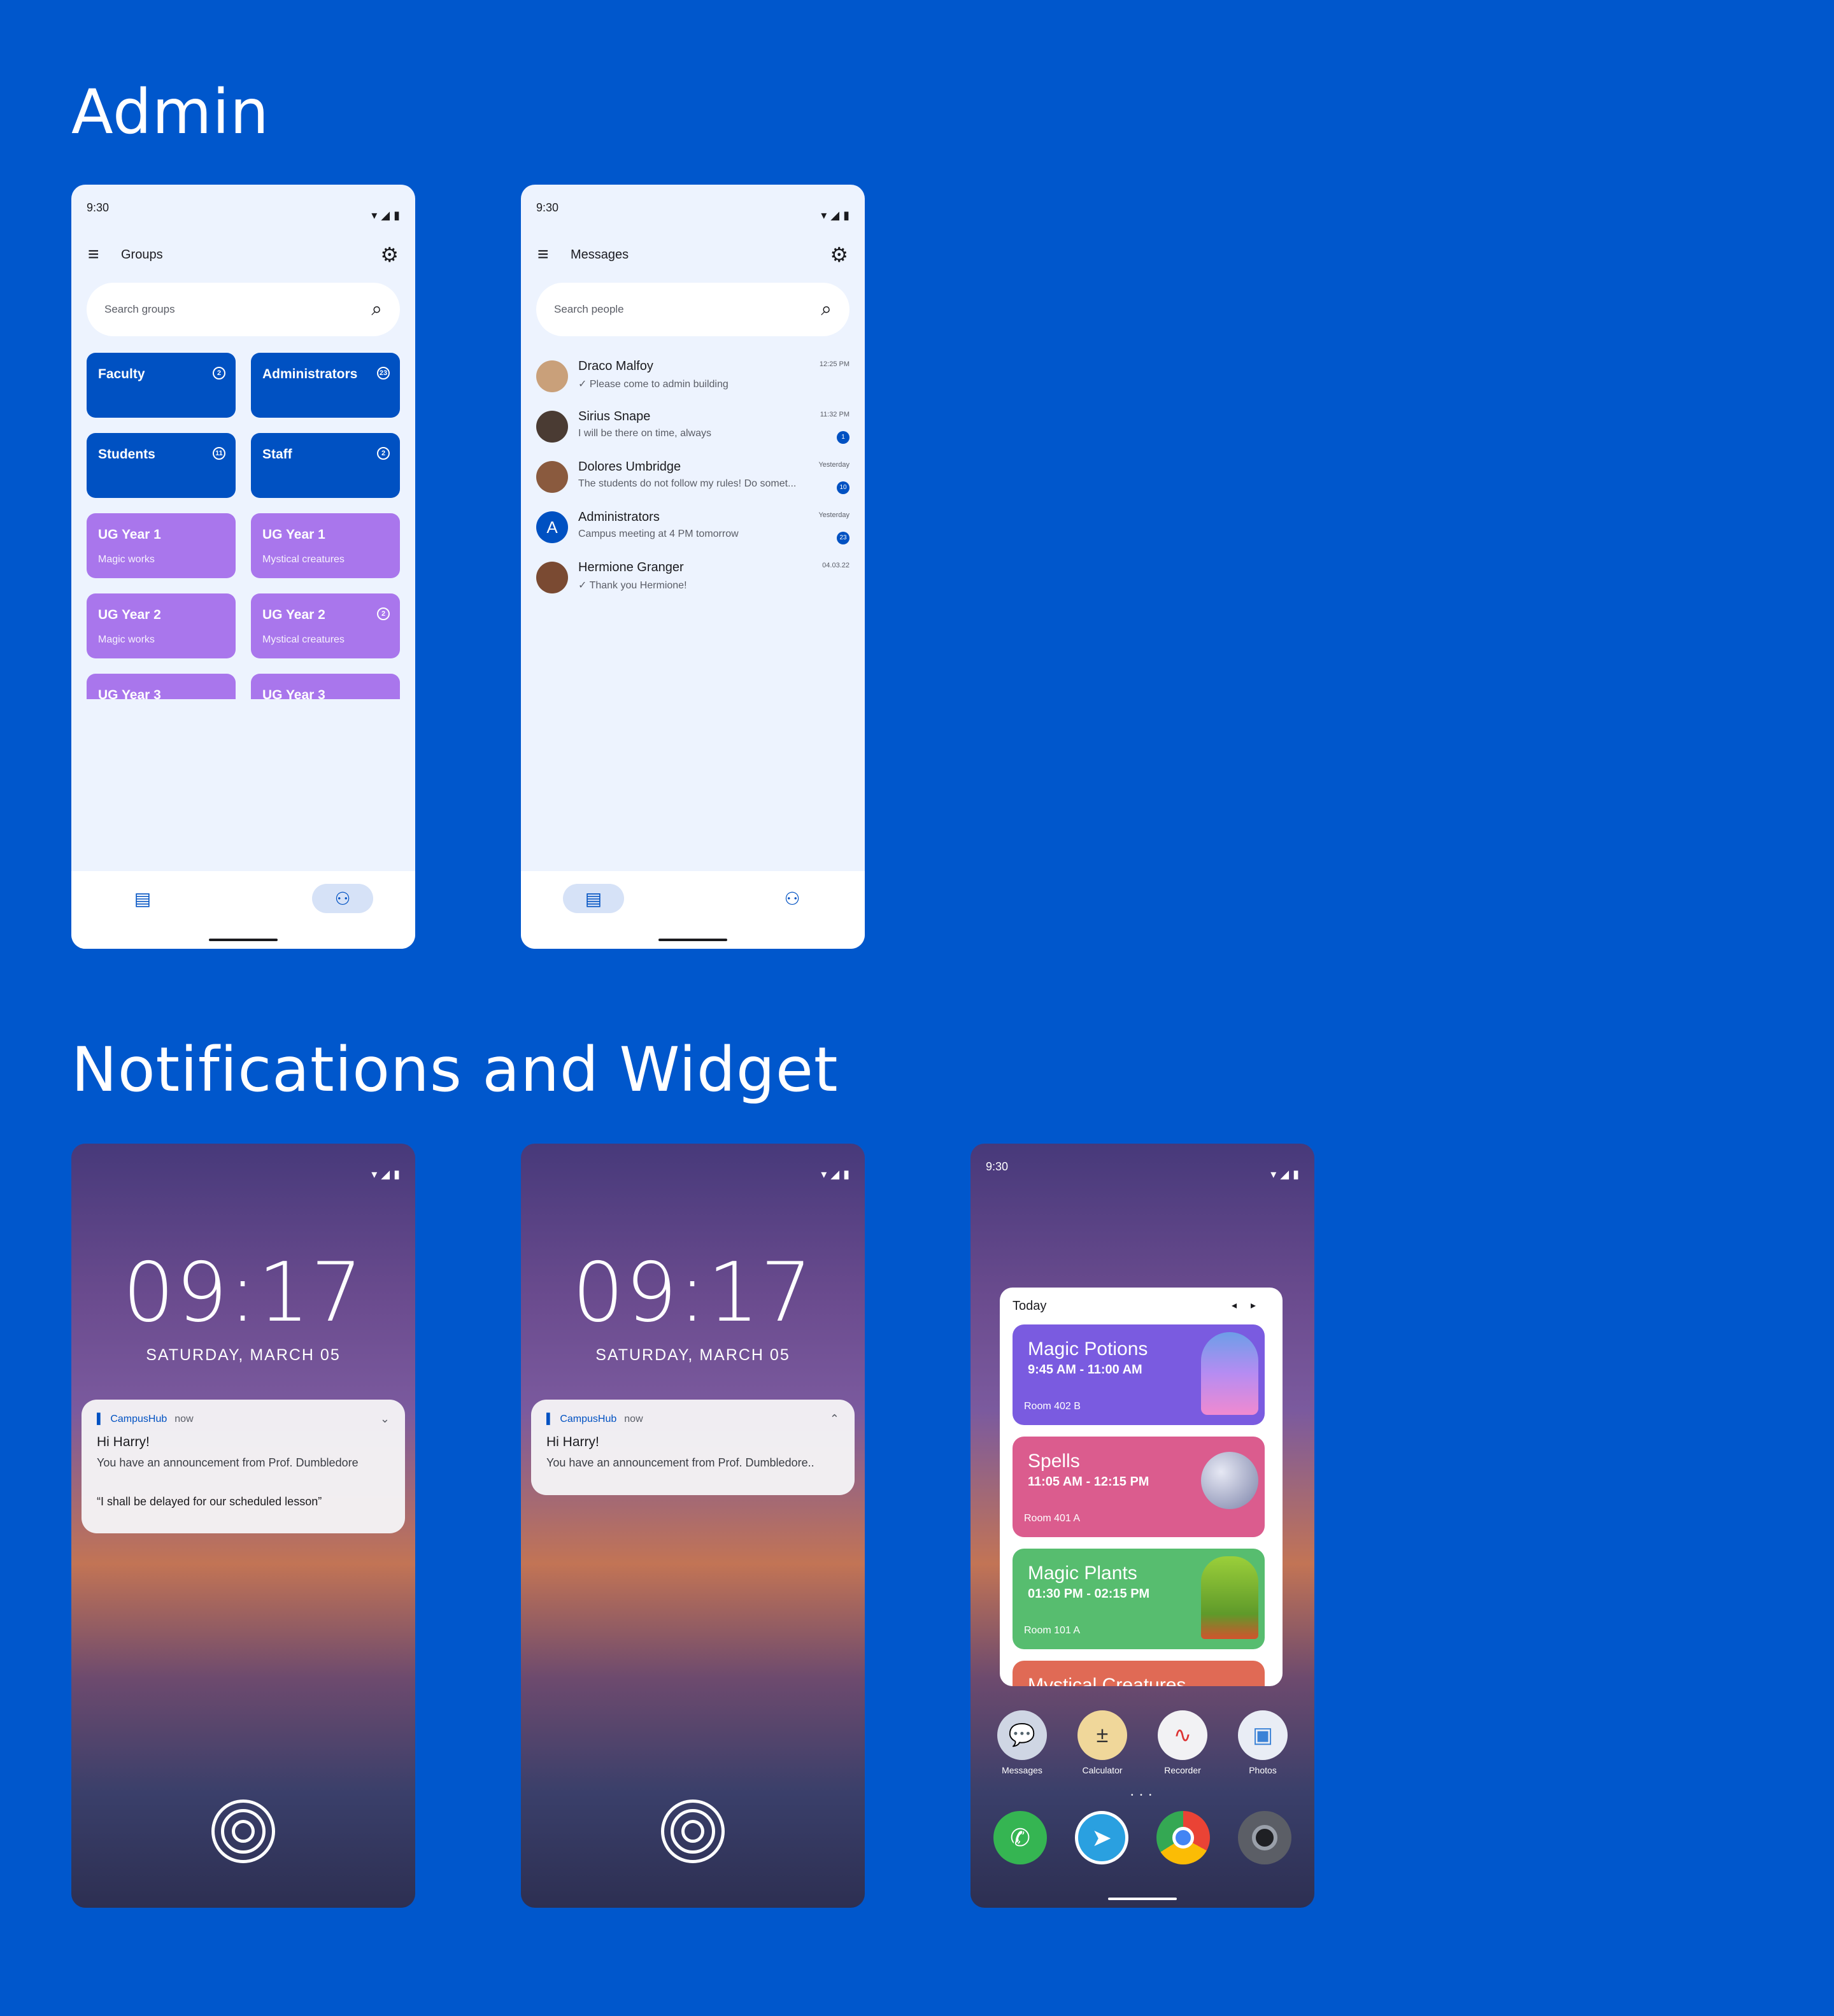 Image resolution: width=1834 pixels, height=2016 pixels. What do you see at coordinates (1142, 1838) in the screenshot?
I see `dock: ✆ ➤` at bounding box center [1142, 1838].